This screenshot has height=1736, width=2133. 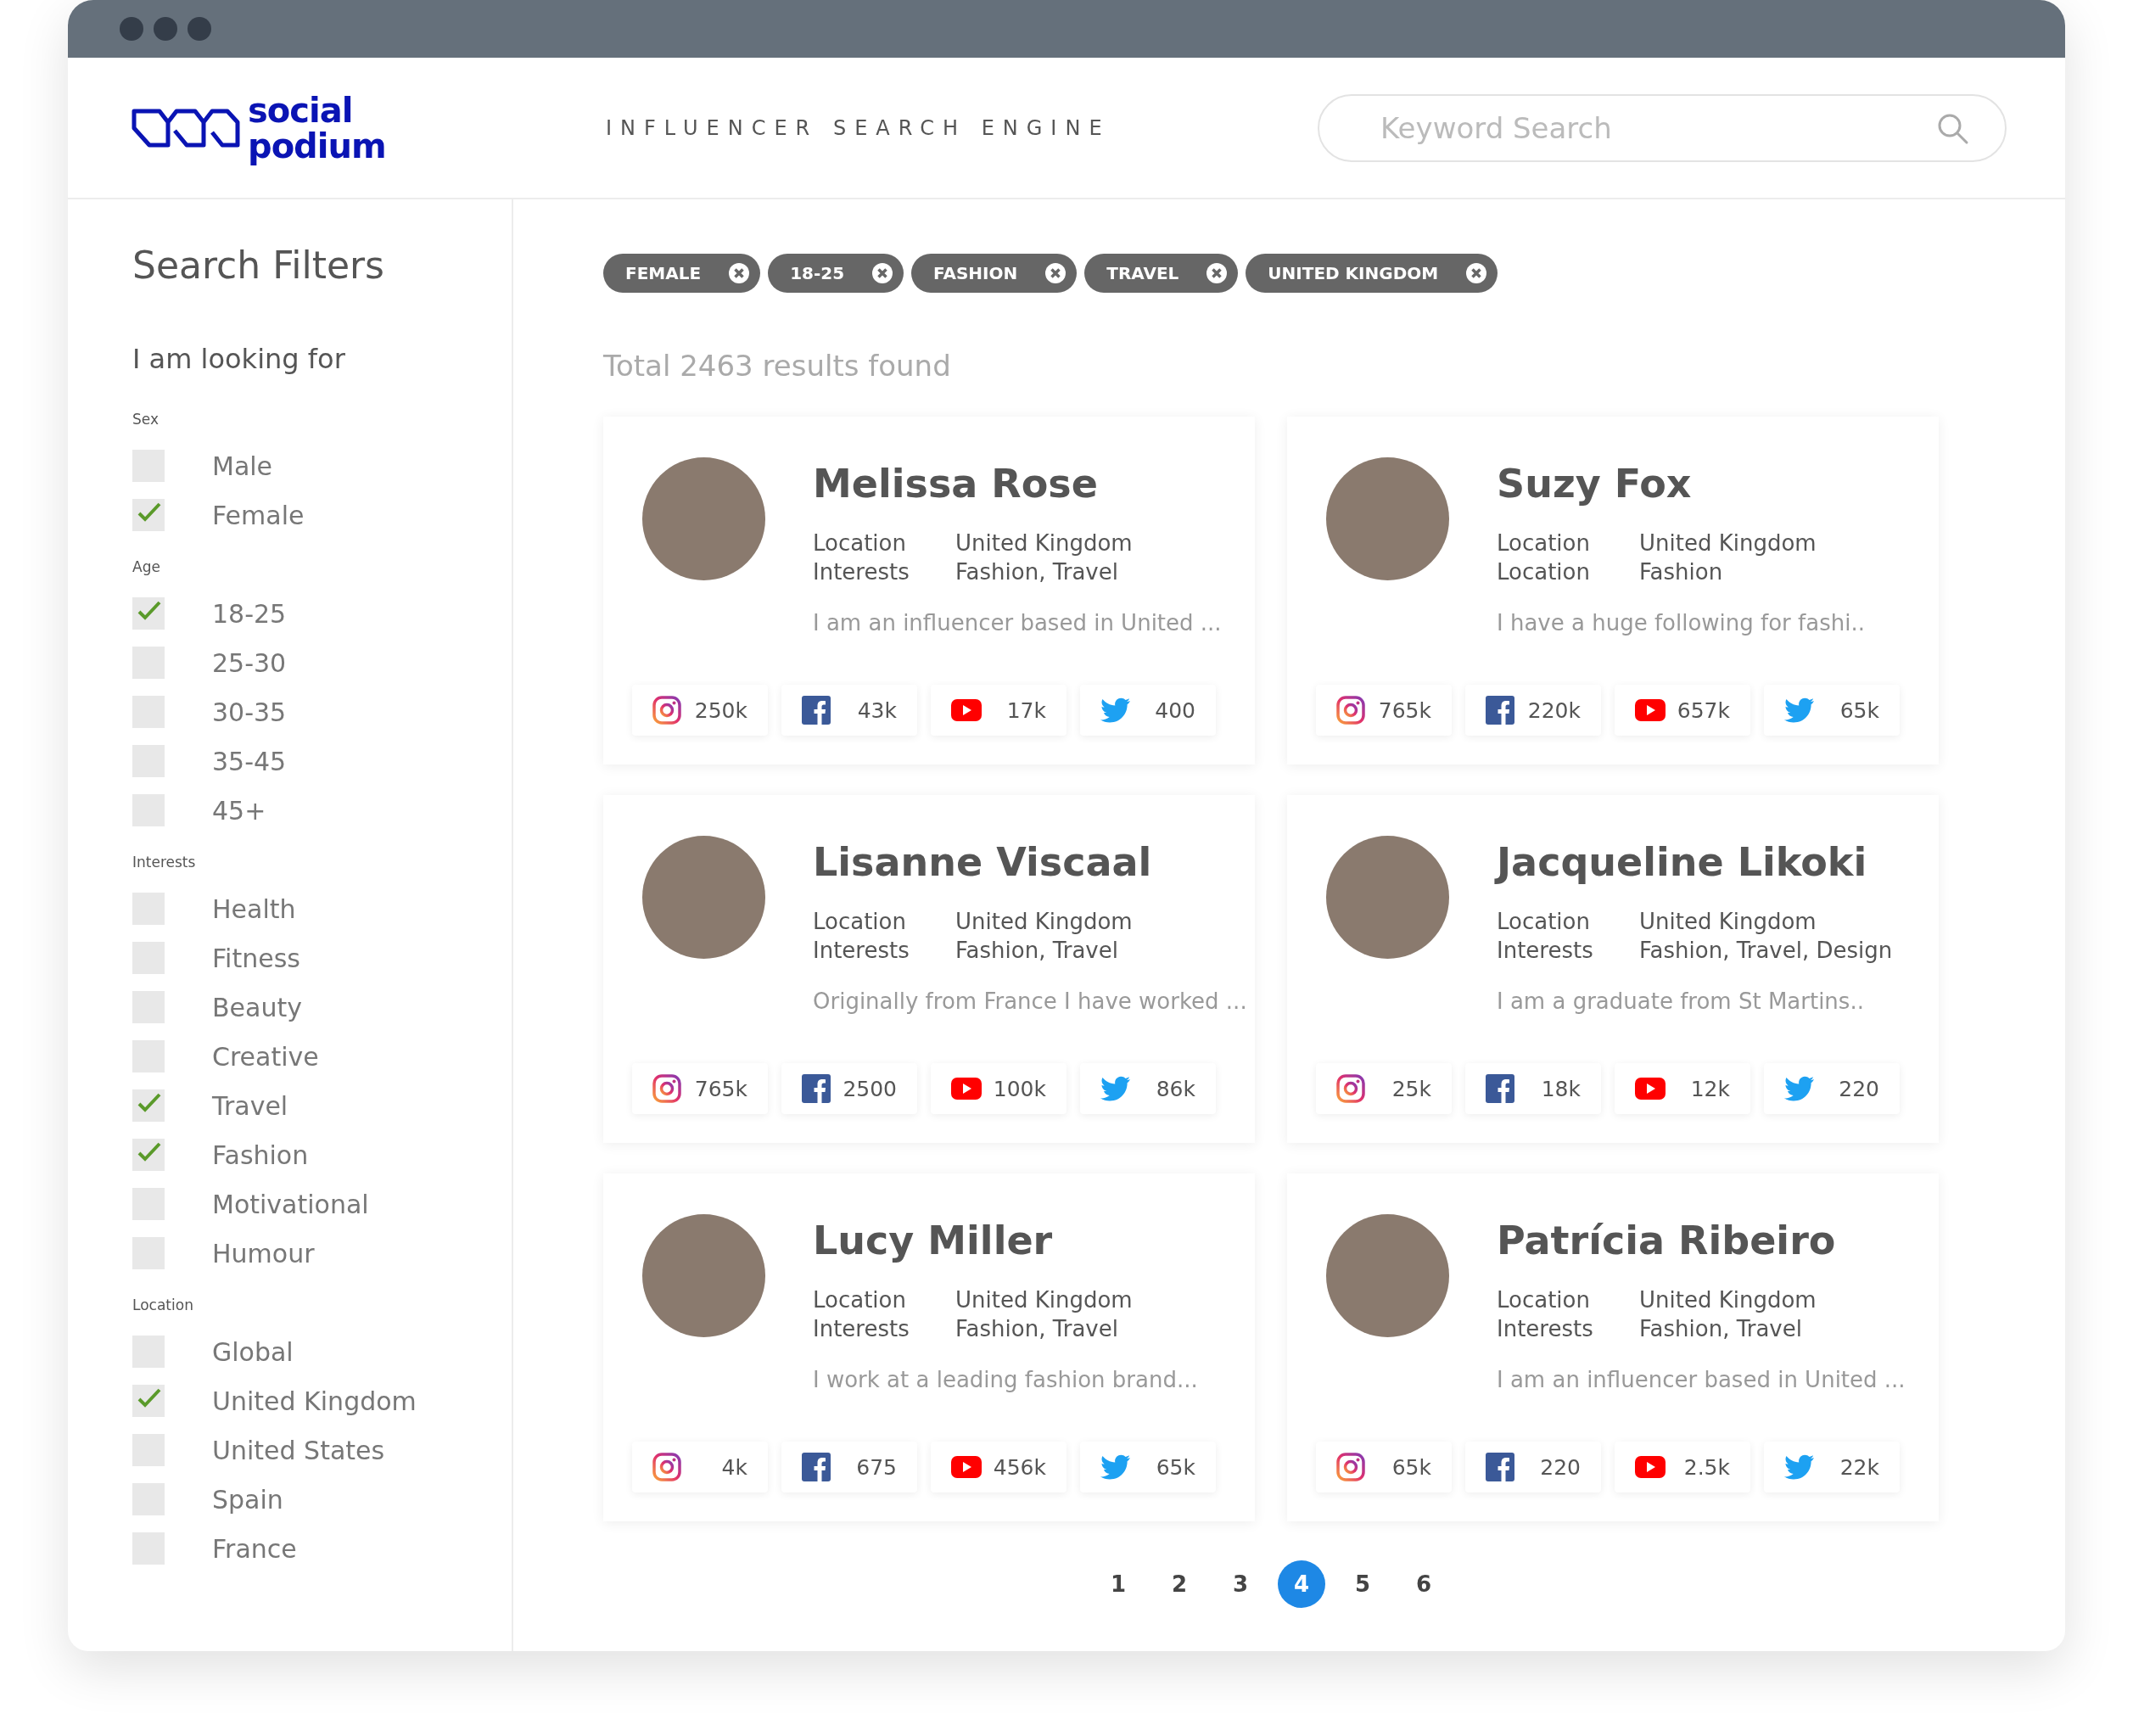 I want to click on sidebar-subtitle: I am looking for, so click(x=239, y=359).